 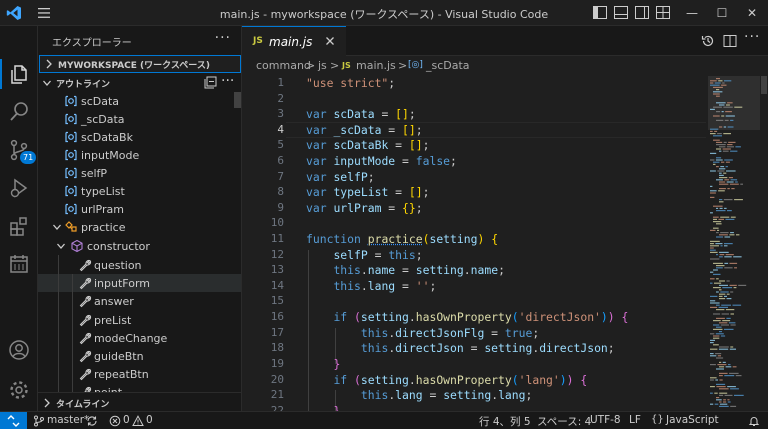 I want to click on chevron-right-icon, so click(x=47, y=403).